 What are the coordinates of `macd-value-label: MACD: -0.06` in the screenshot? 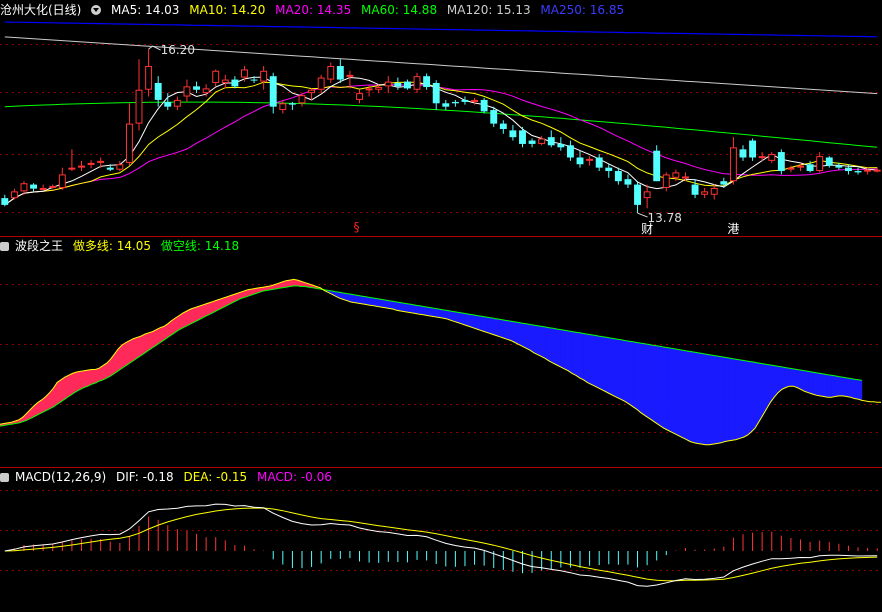 It's located at (294, 477).